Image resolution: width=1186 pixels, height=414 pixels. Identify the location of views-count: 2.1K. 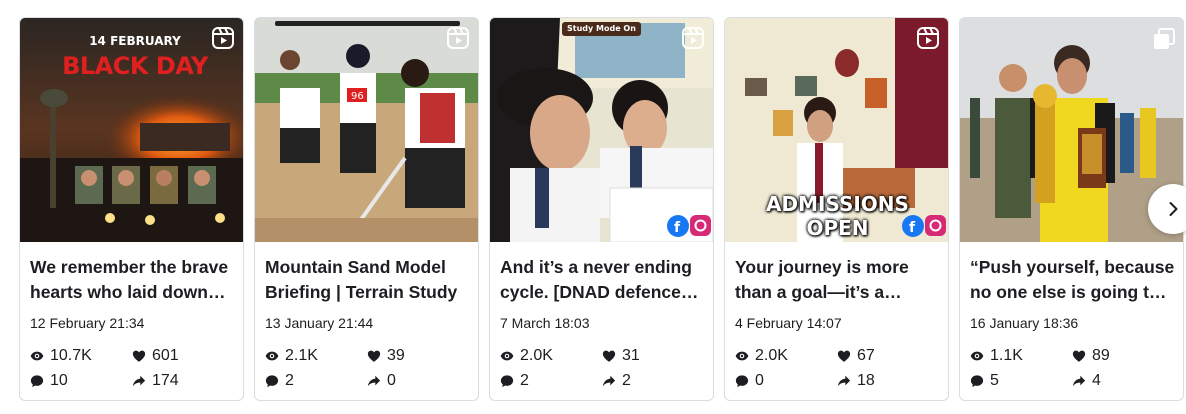
(301, 355).